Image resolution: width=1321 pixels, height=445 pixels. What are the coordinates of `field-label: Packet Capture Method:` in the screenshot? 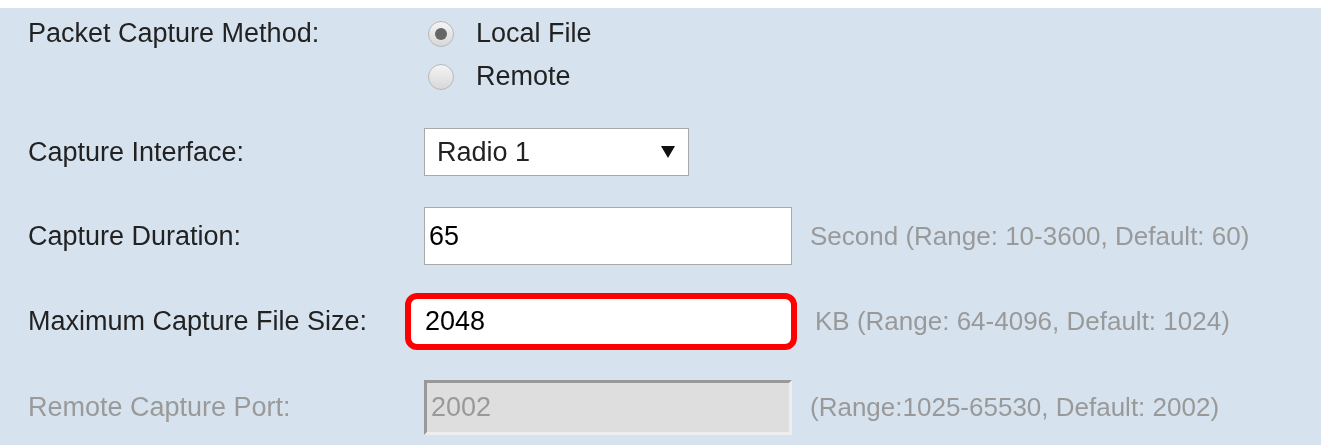 It's located at (174, 33).